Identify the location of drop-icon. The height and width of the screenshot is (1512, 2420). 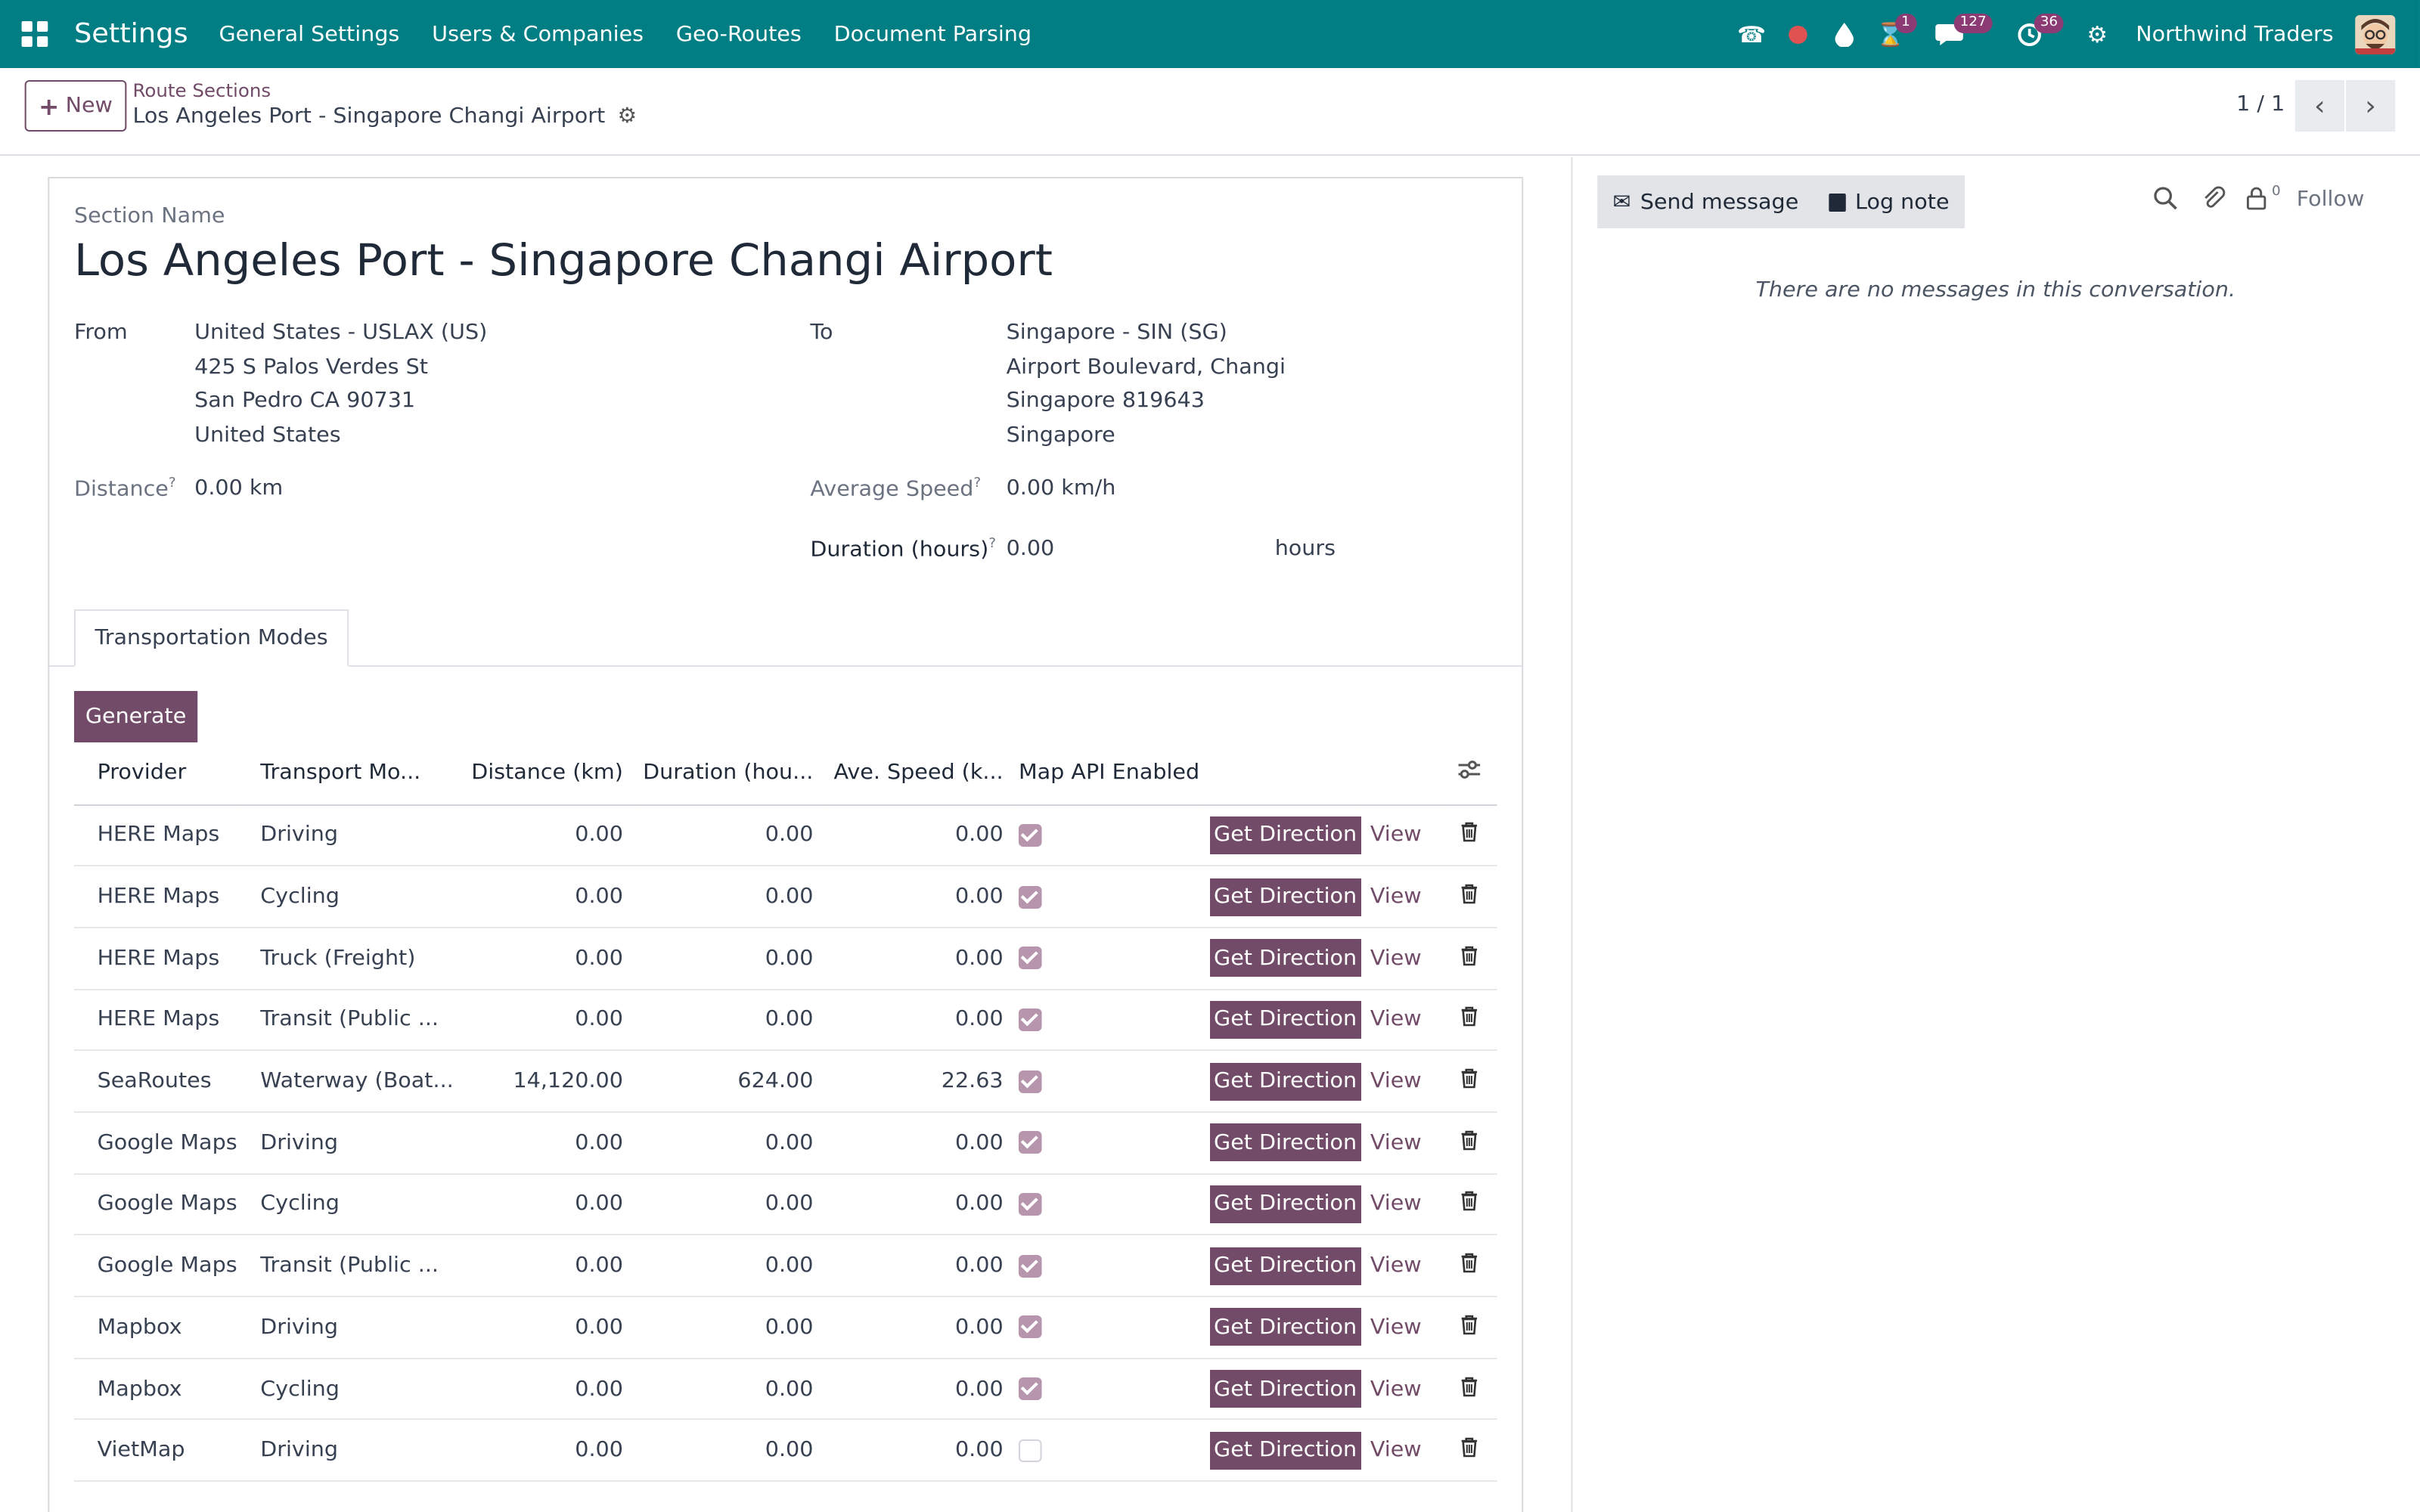
(1844, 34).